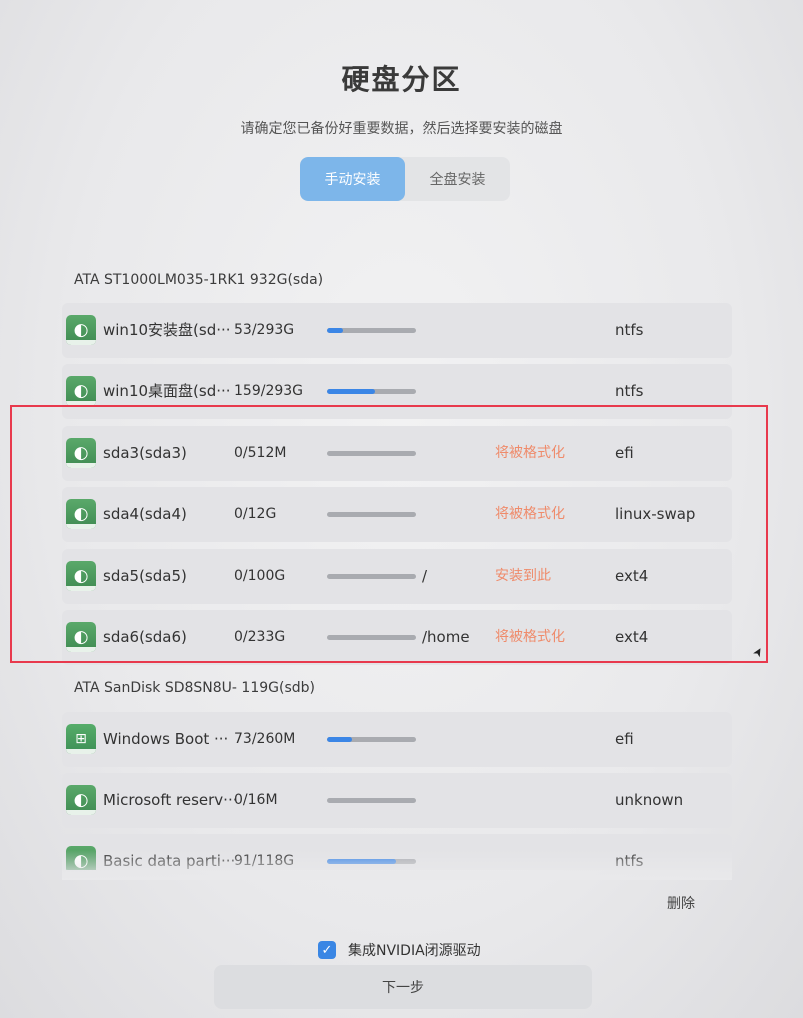  I want to click on partition-size: 159/293G, so click(269, 391).